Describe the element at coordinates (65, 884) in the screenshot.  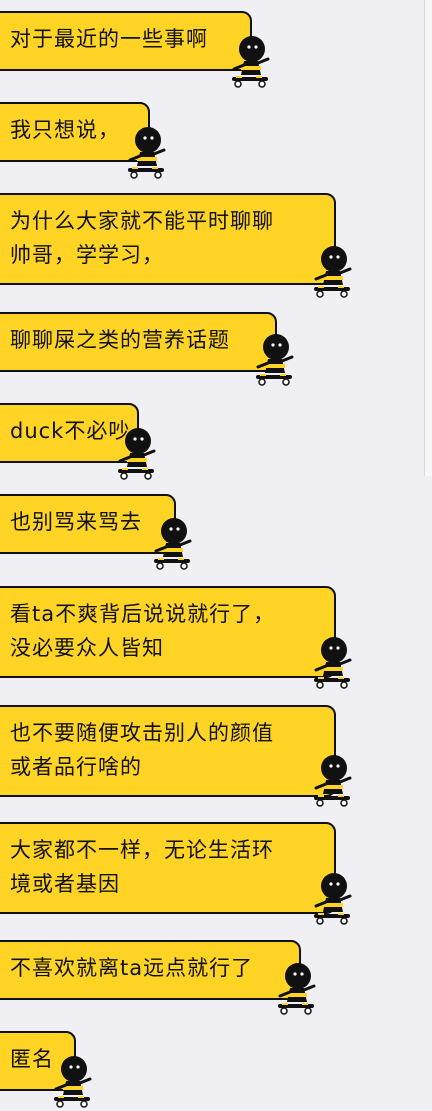
I see `message-text: 境或者基因` at that location.